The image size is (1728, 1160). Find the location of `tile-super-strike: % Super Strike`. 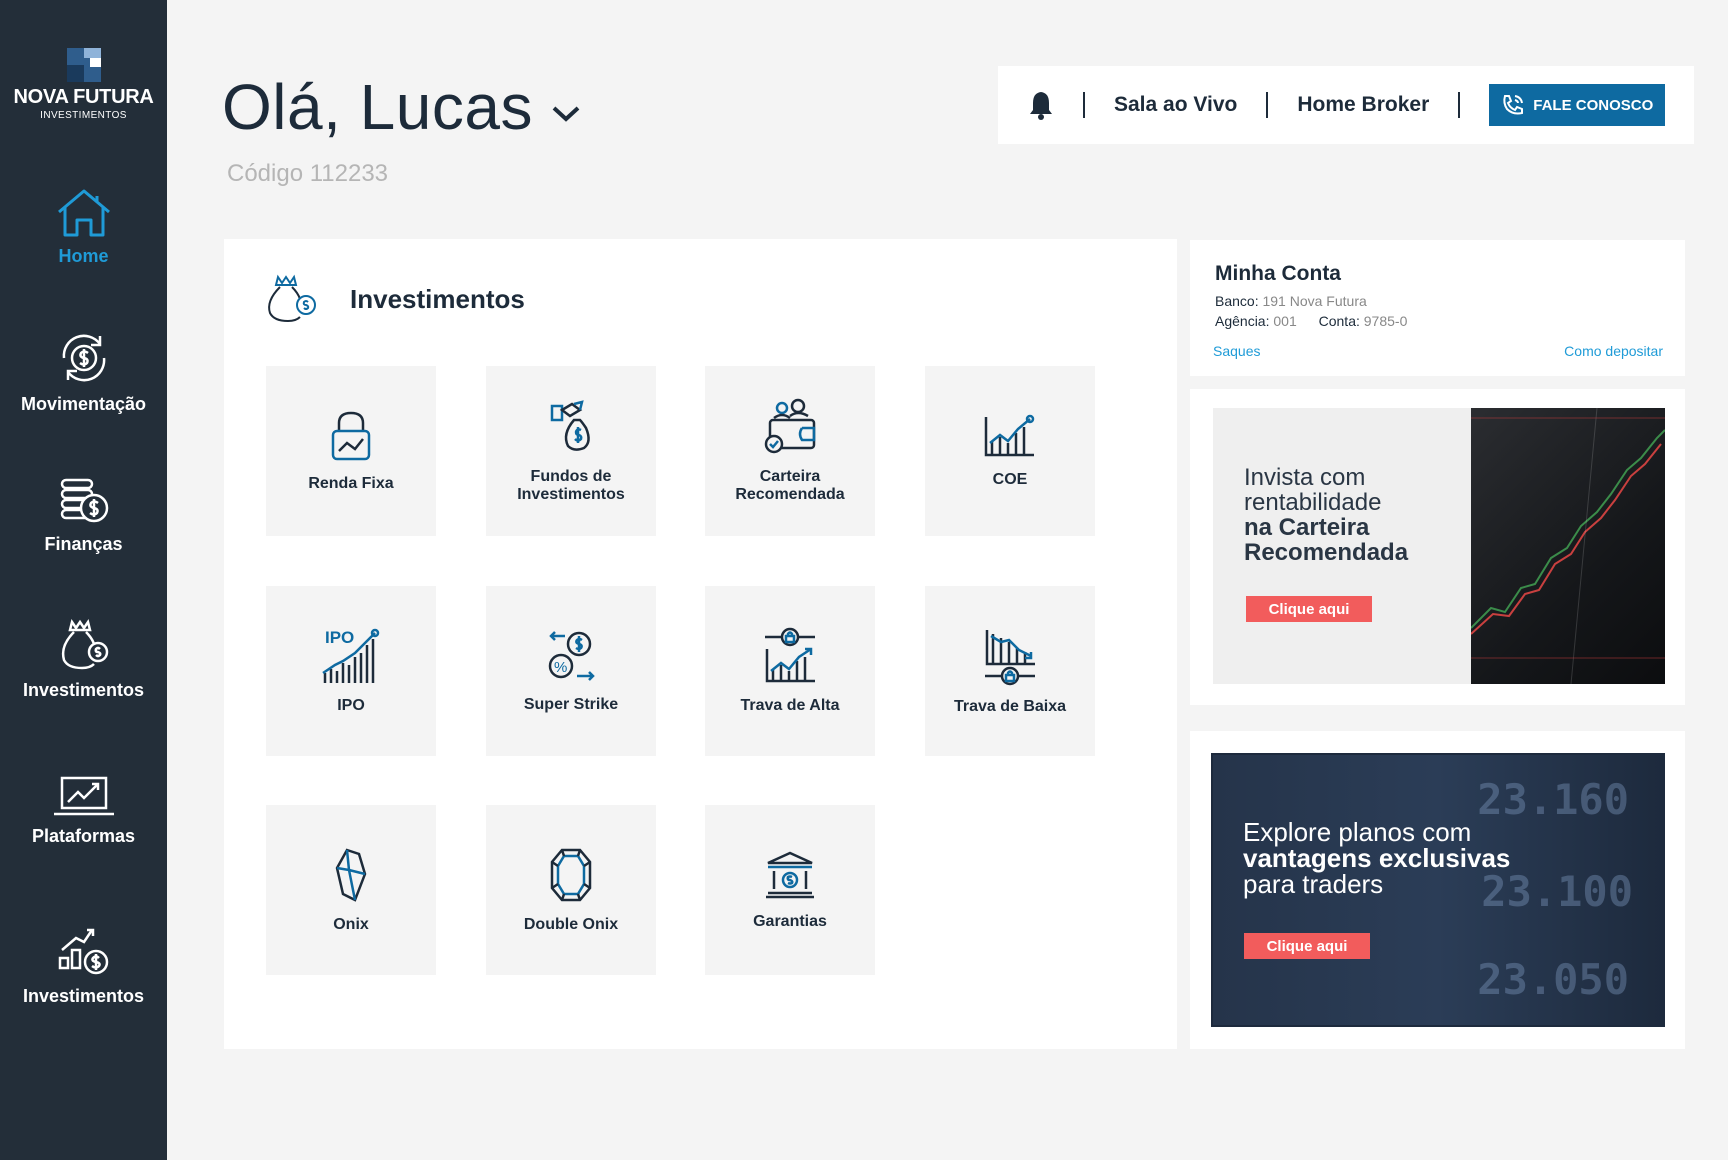

tile-super-strike: % Super Strike is located at coordinates (571, 671).